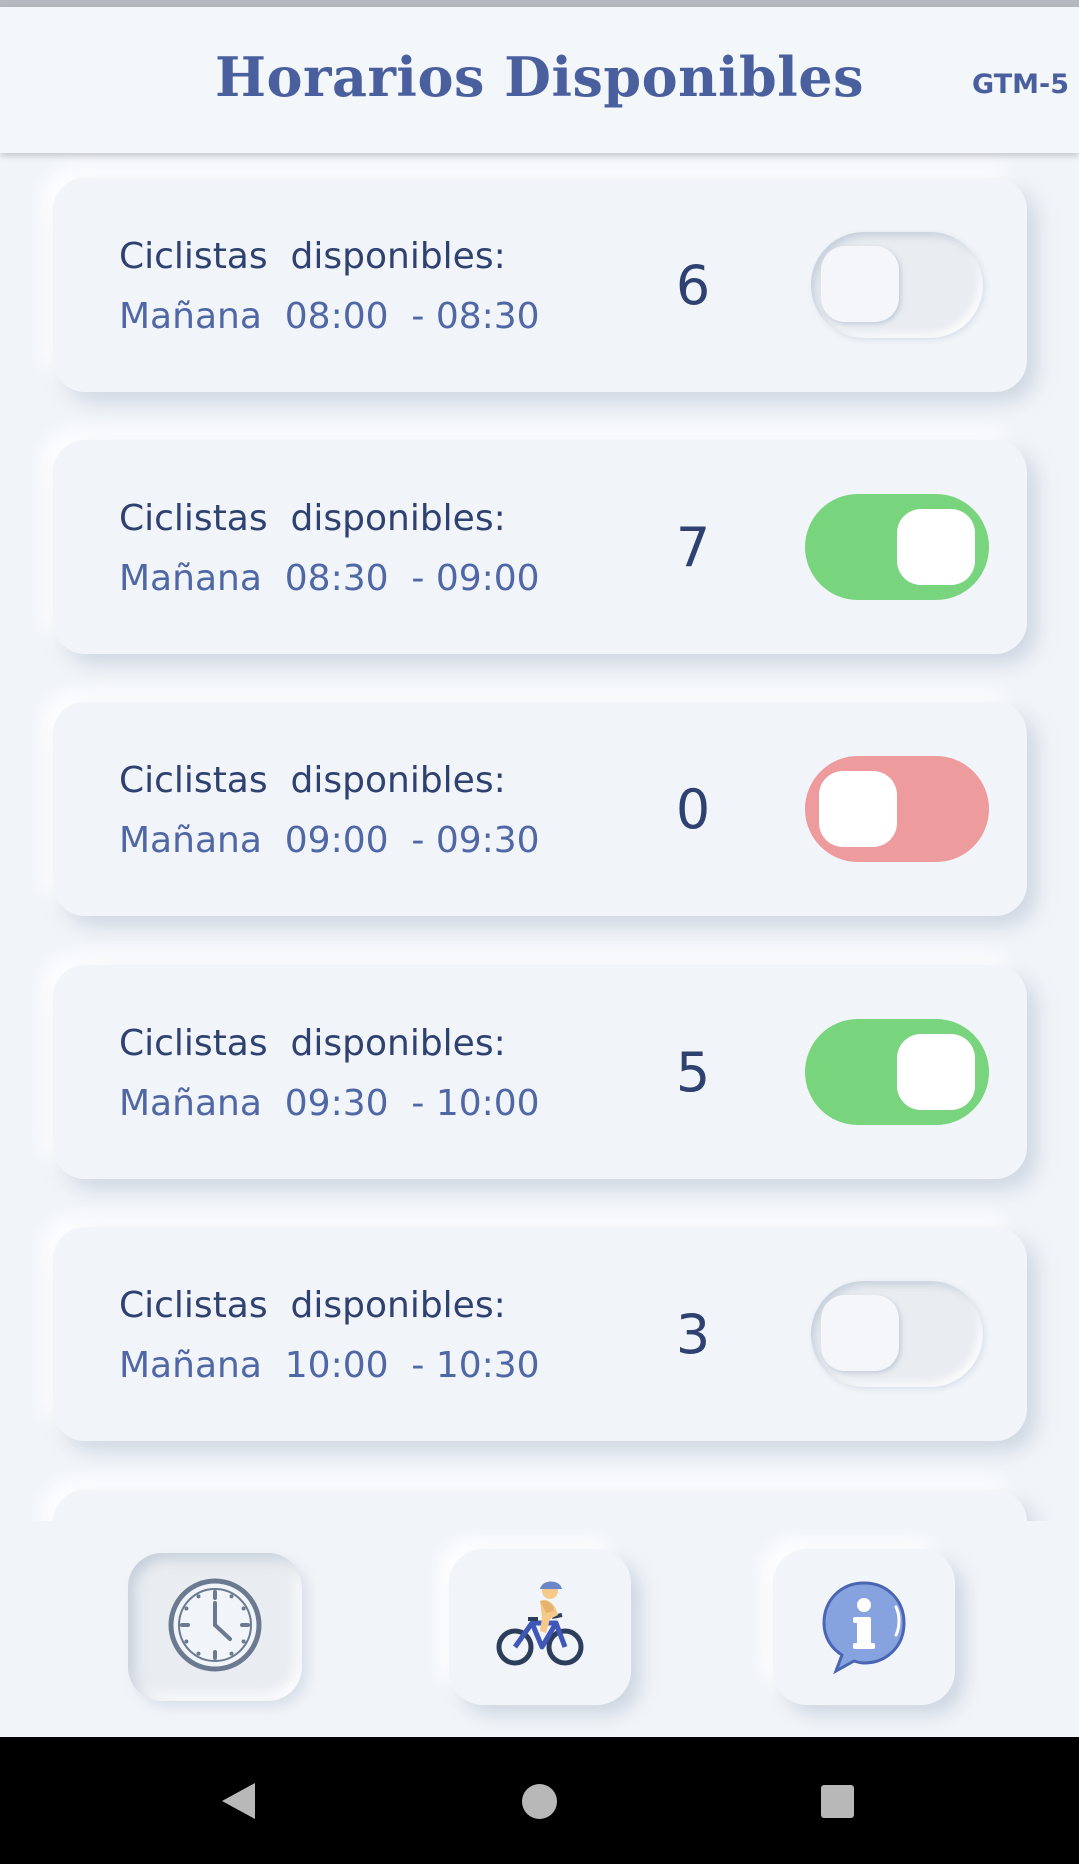 The height and width of the screenshot is (1864, 1079). Describe the element at coordinates (539, 77) in the screenshot. I see `page-title: Horarios Disponibles` at that location.